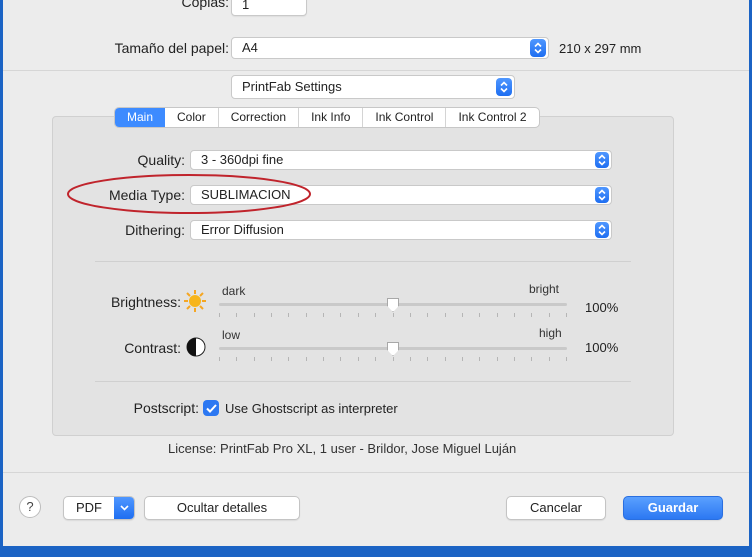 This screenshot has width=752, height=557. Describe the element at coordinates (405, 117) in the screenshot. I see `tab-ink-control: Ink Control` at that location.